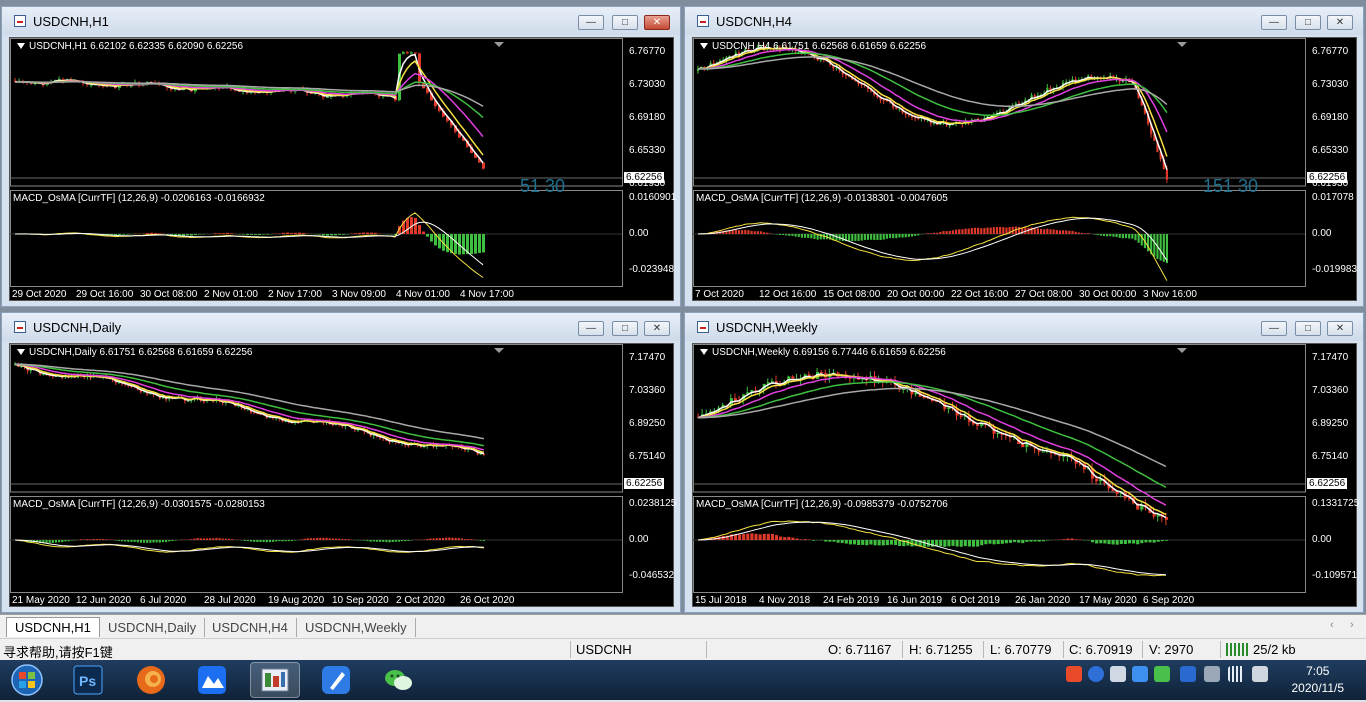 The width and height of the screenshot is (1366, 702). What do you see at coordinates (499, 350) in the screenshot?
I see `chart-shift-marker` at bounding box center [499, 350].